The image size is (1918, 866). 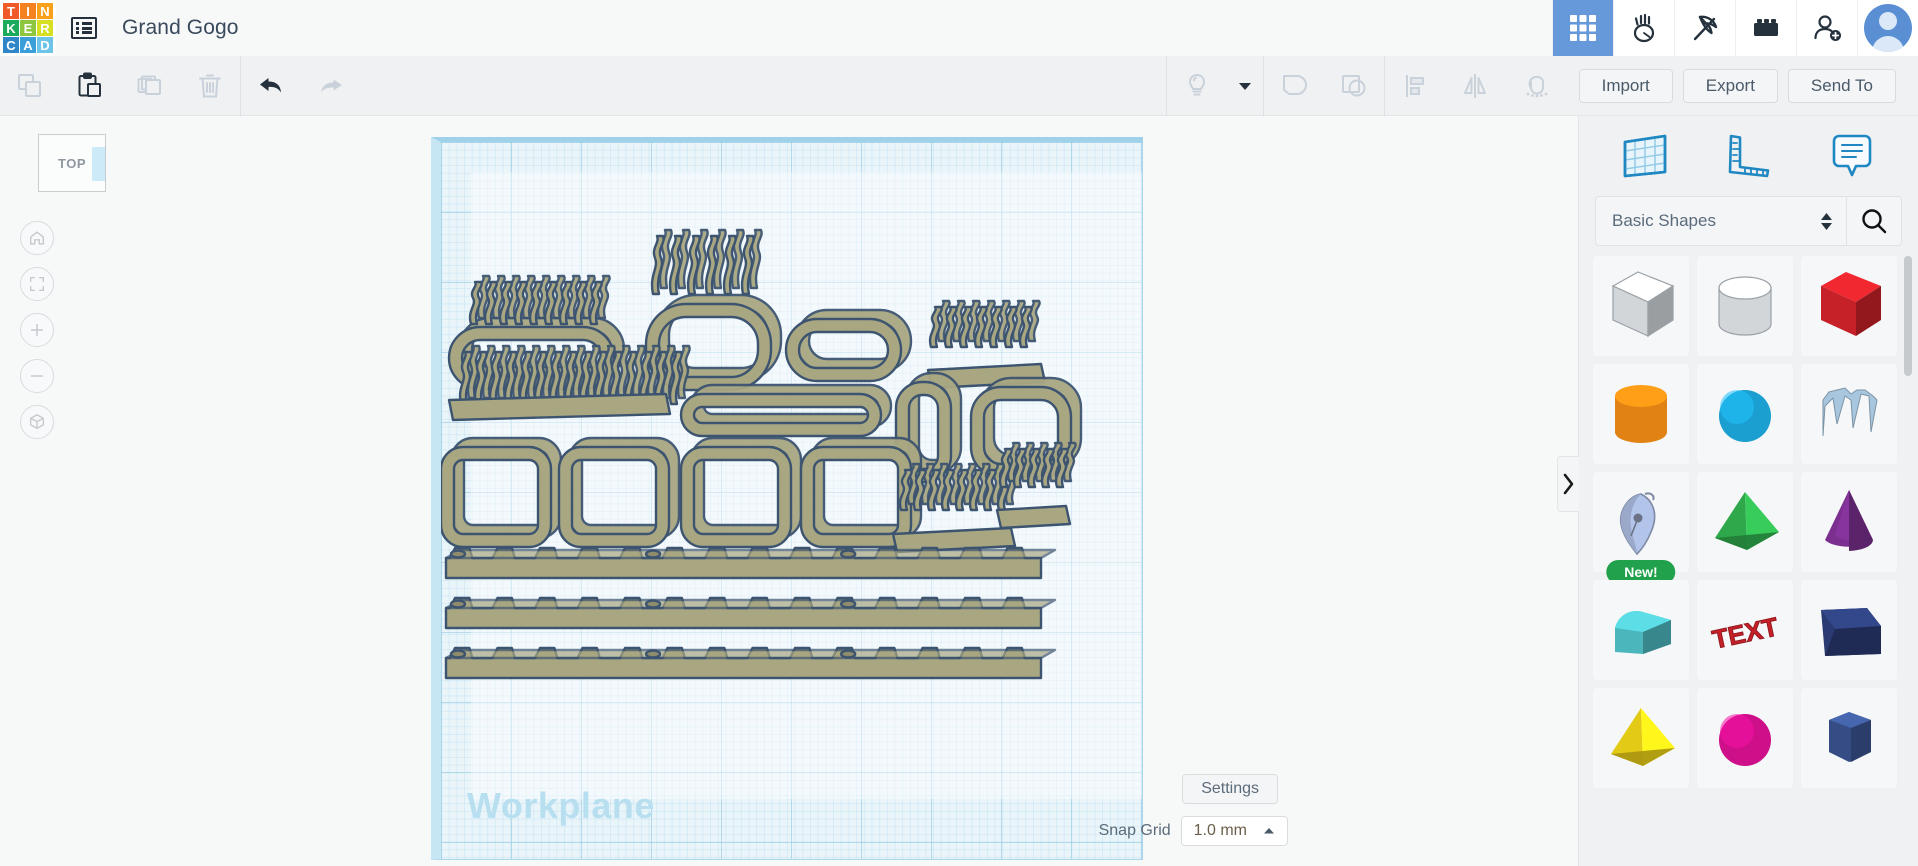 I want to click on zoom-out-button, so click(x=37, y=376).